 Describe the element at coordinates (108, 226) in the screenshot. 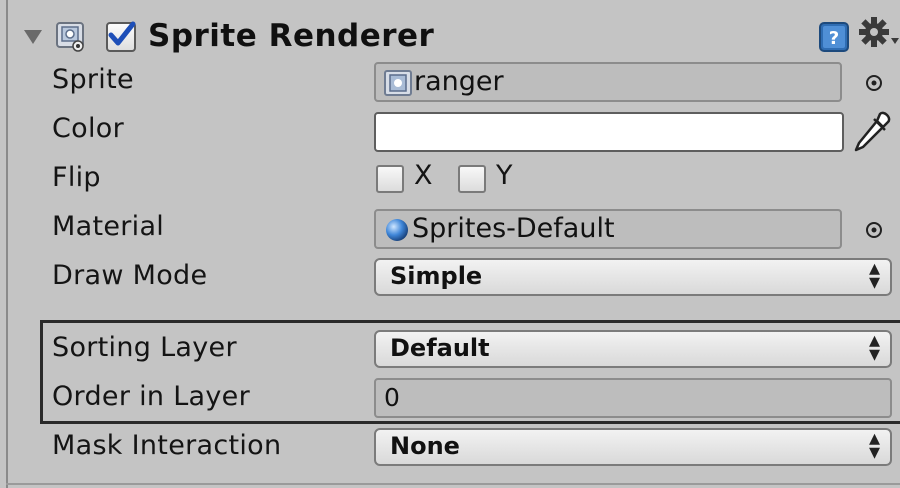

I see `material-label: Material` at that location.